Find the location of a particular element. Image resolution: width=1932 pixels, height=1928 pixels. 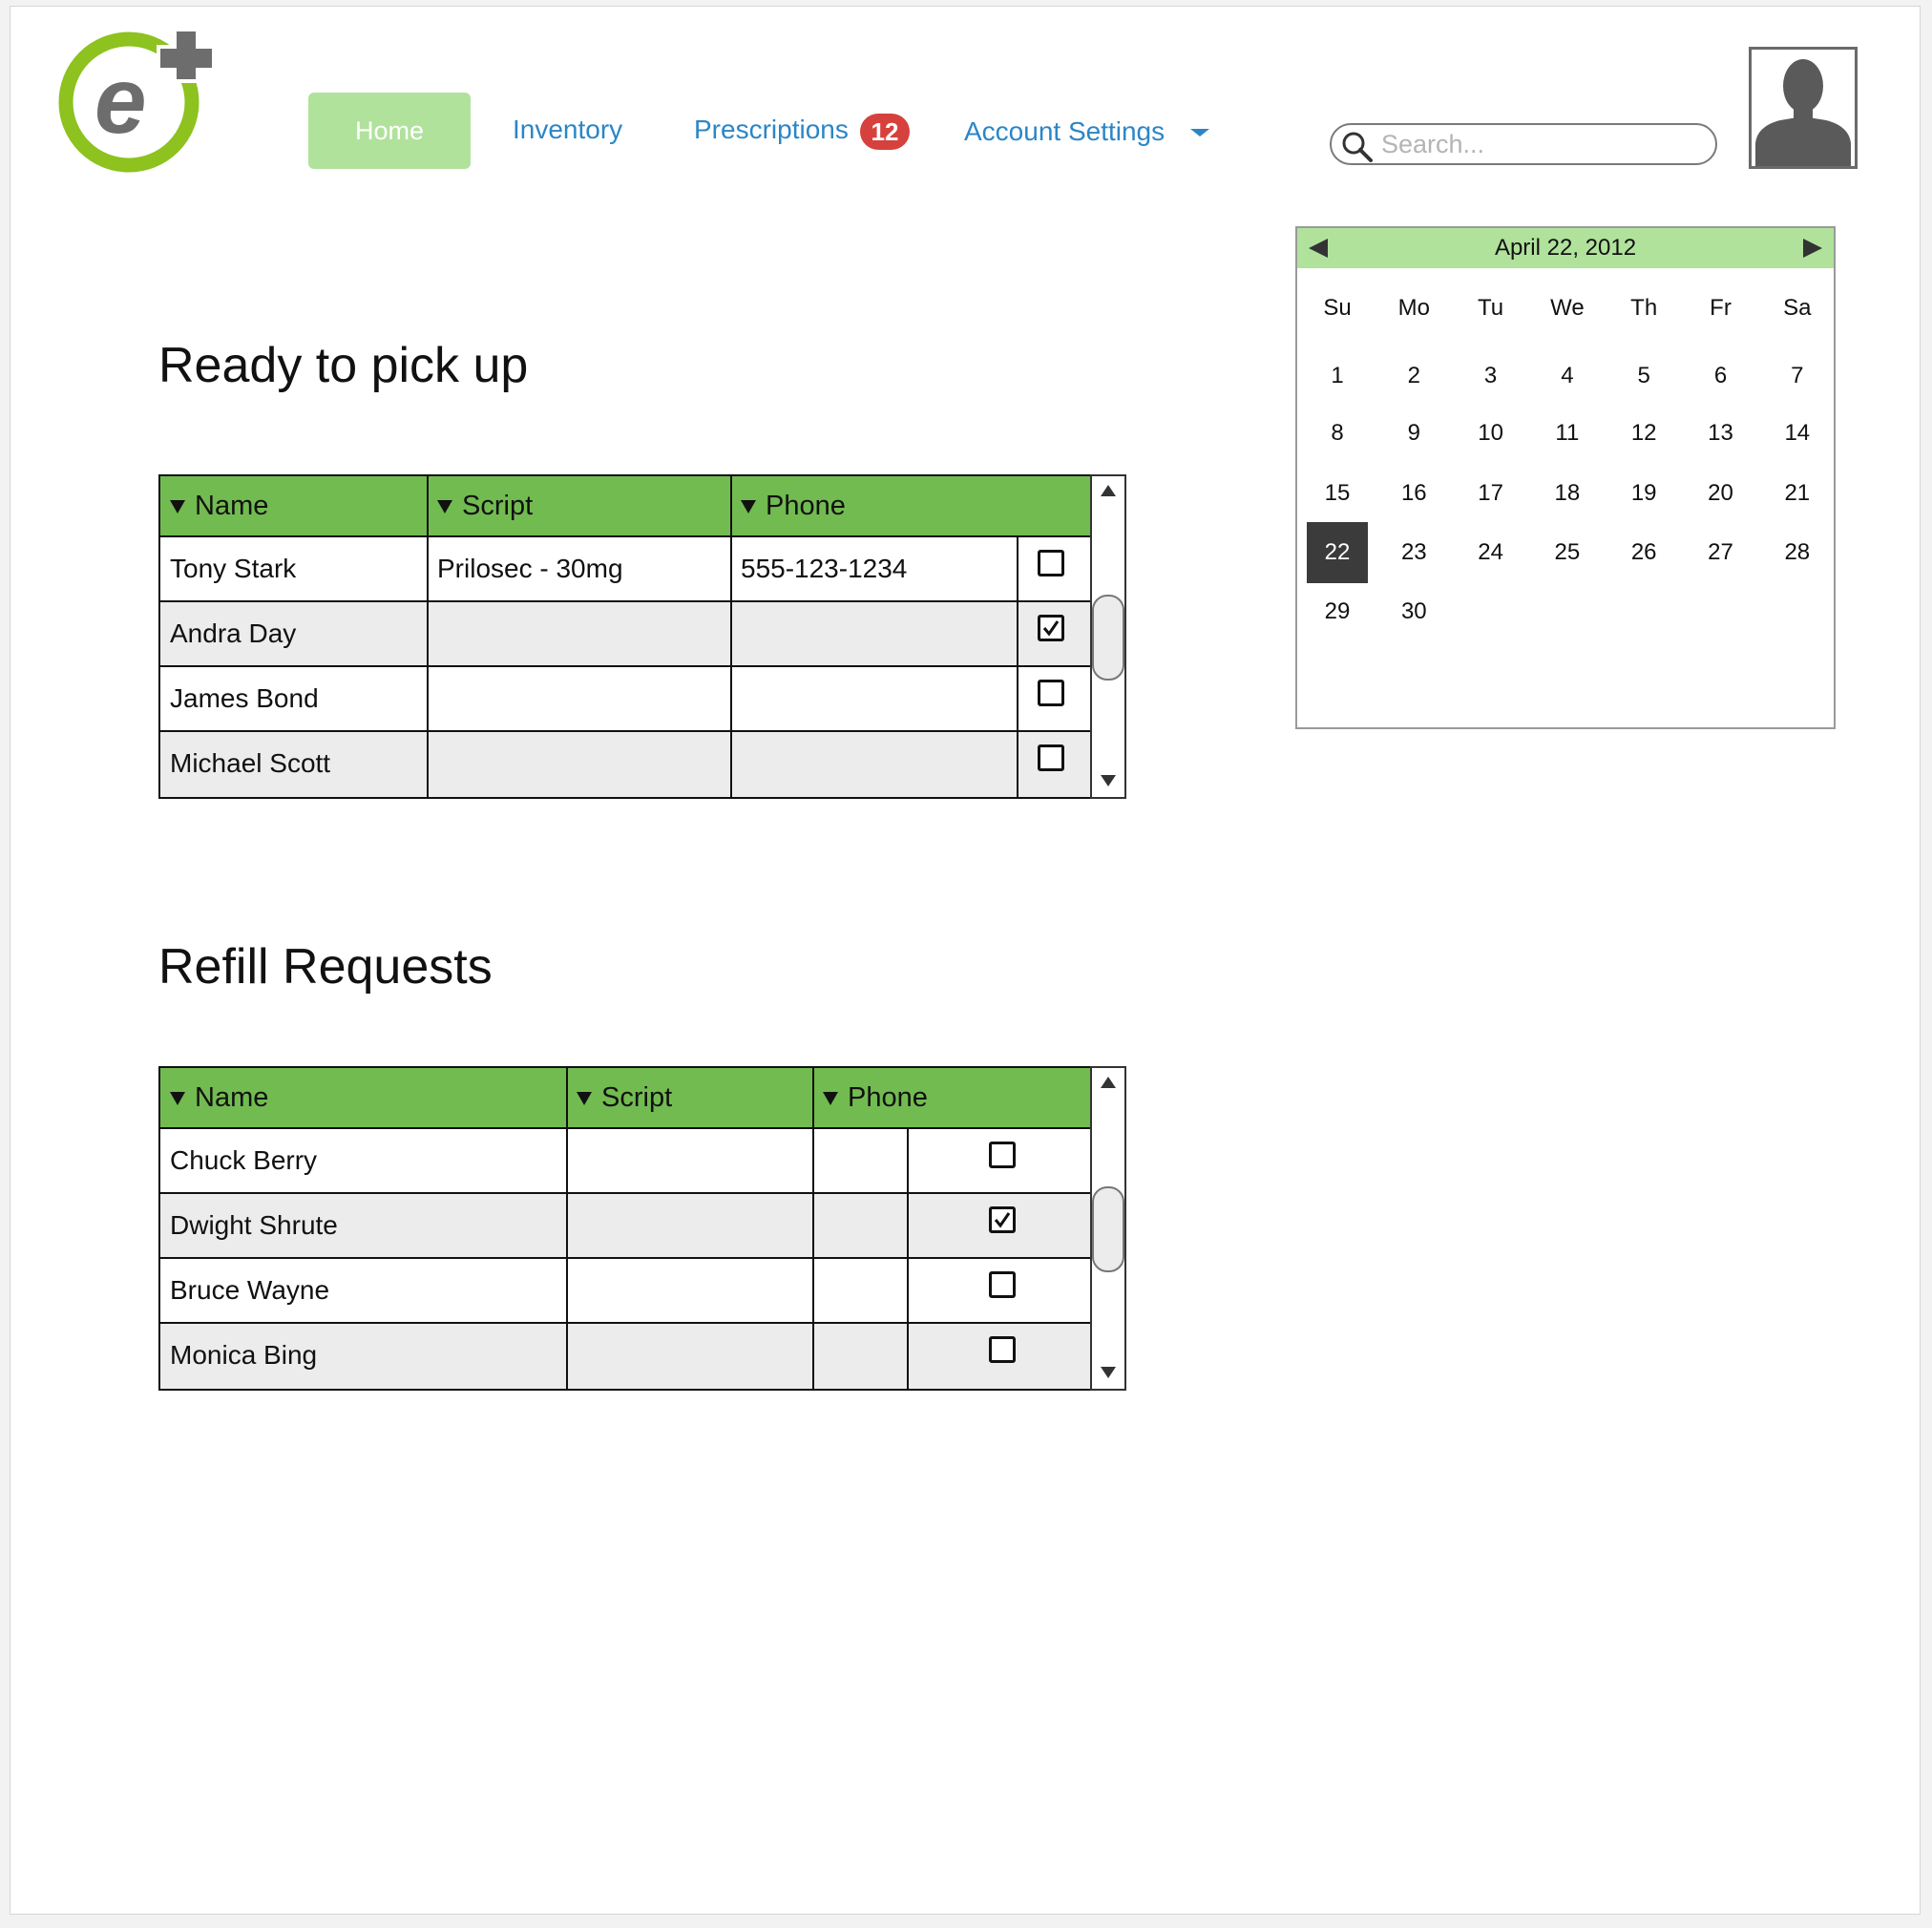

calendar-day: 17 is located at coordinates (1491, 493).